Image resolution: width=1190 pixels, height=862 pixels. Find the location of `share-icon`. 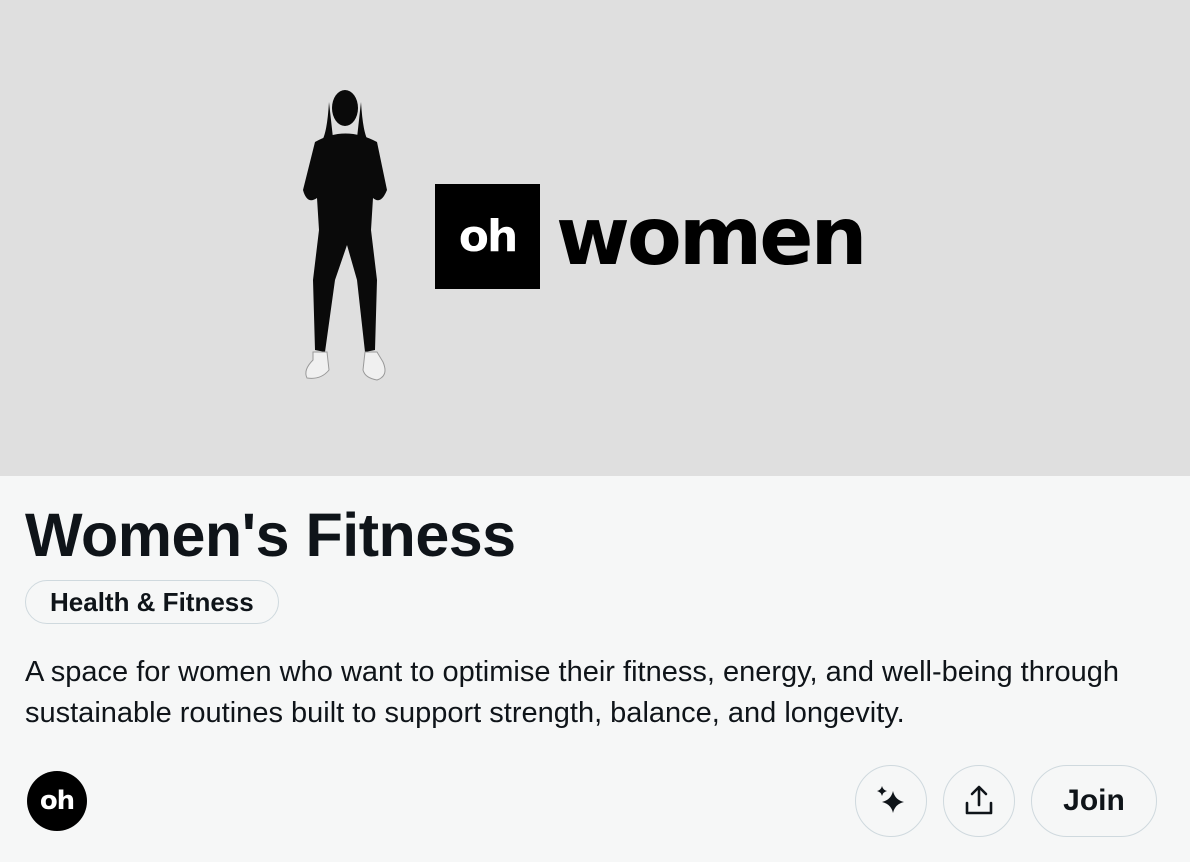

share-icon is located at coordinates (979, 800).